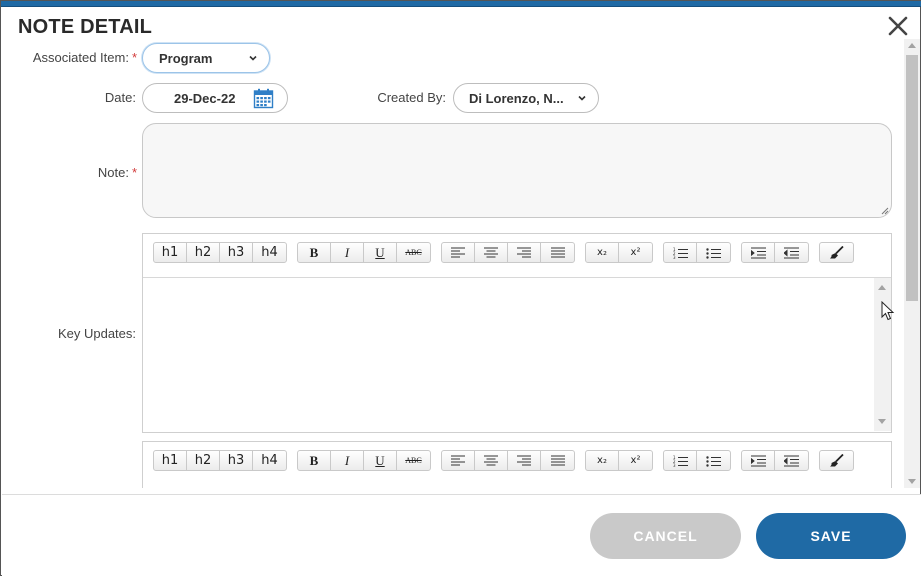  I want to click on dialog-scrollbar, so click(912, 263).